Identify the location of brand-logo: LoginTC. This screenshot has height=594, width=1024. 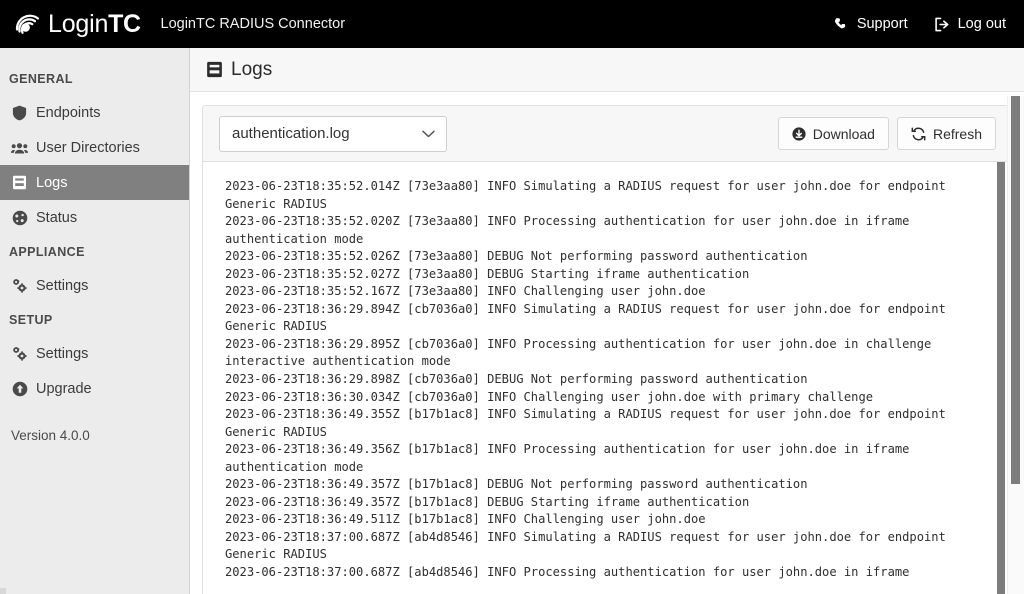
(77, 24).